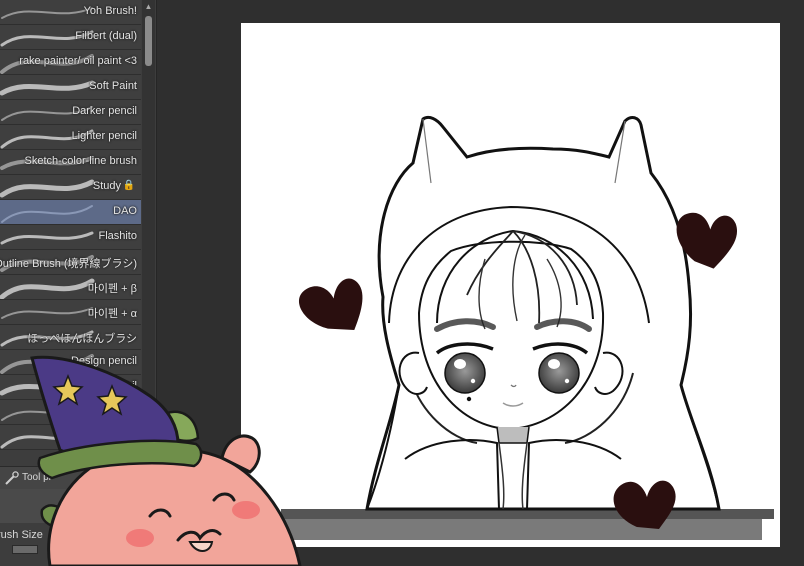 The height and width of the screenshot is (566, 804). I want to click on brush-name-label: Filbert (dual), so click(106, 36).